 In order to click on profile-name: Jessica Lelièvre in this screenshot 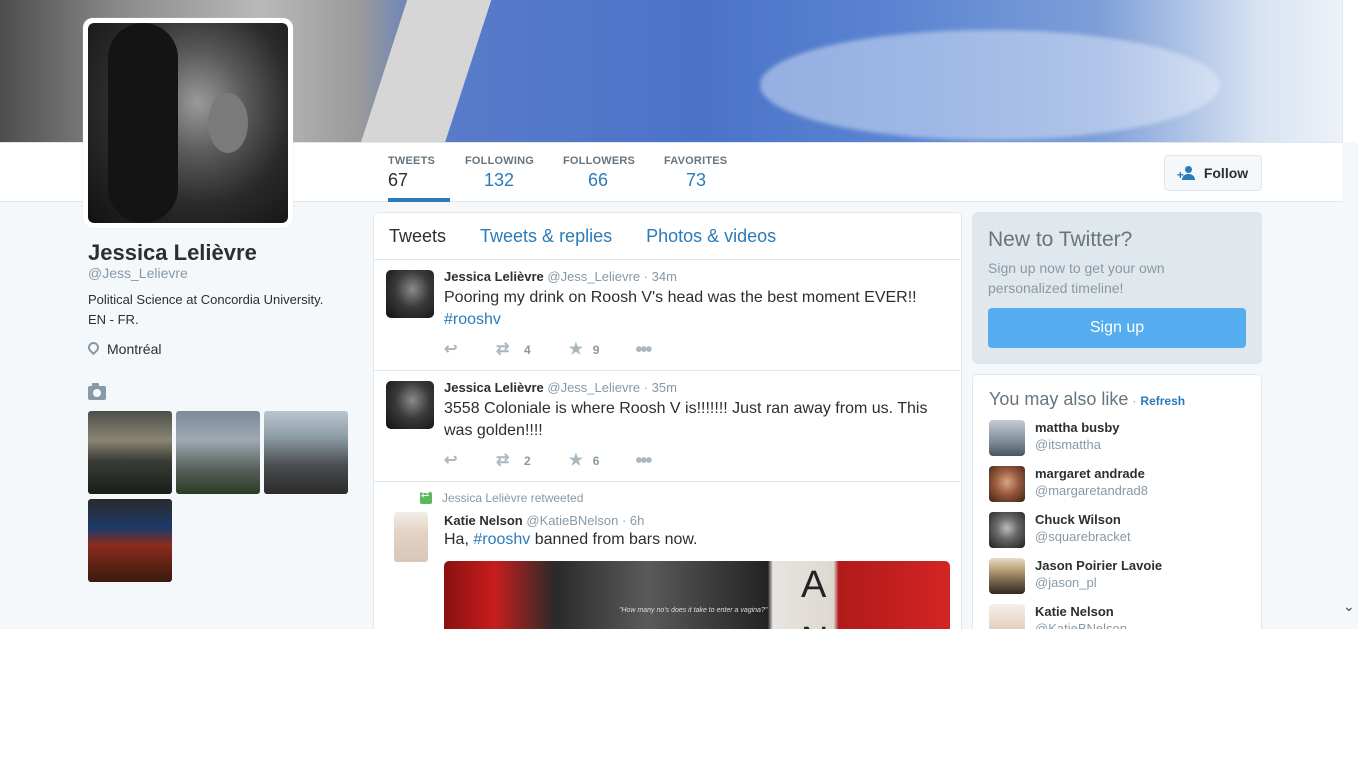, I will do `click(172, 253)`.